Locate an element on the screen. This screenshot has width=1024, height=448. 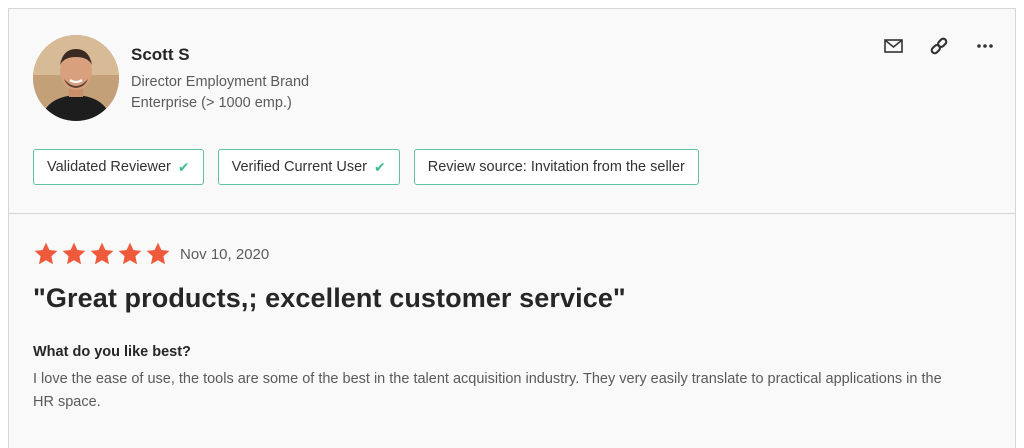
review-actions is located at coordinates (939, 46).